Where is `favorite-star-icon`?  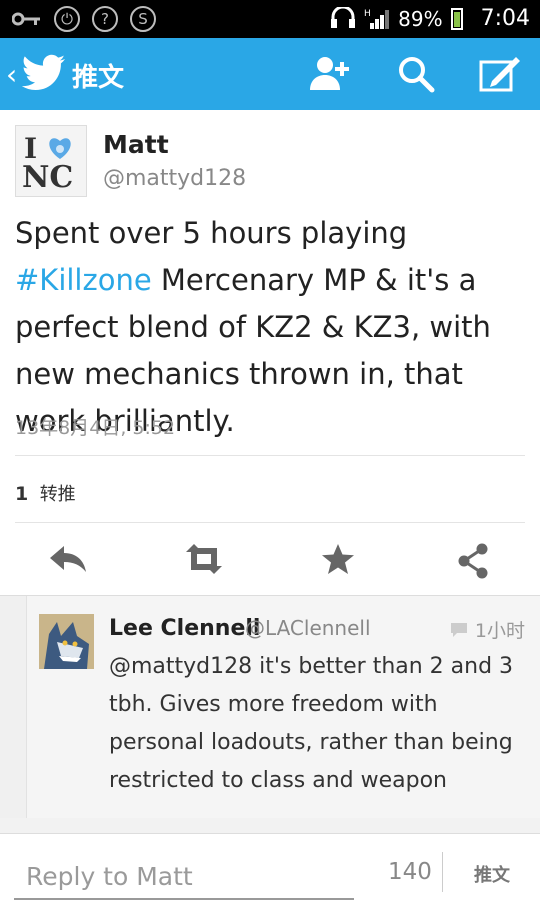 favorite-star-icon is located at coordinates (338, 559).